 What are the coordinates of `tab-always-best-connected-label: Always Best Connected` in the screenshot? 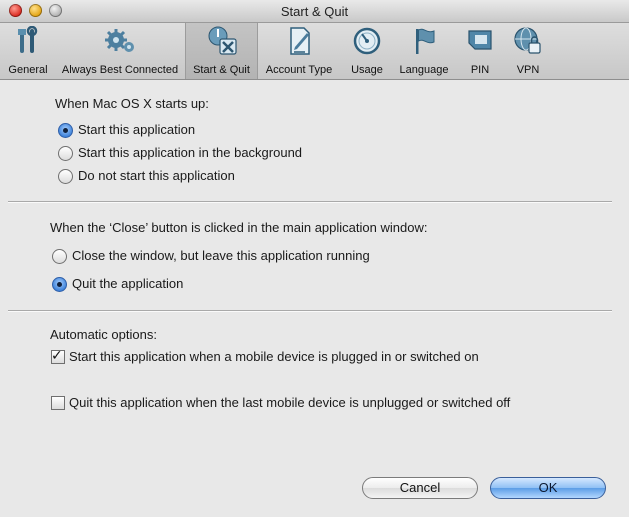 It's located at (120, 70).